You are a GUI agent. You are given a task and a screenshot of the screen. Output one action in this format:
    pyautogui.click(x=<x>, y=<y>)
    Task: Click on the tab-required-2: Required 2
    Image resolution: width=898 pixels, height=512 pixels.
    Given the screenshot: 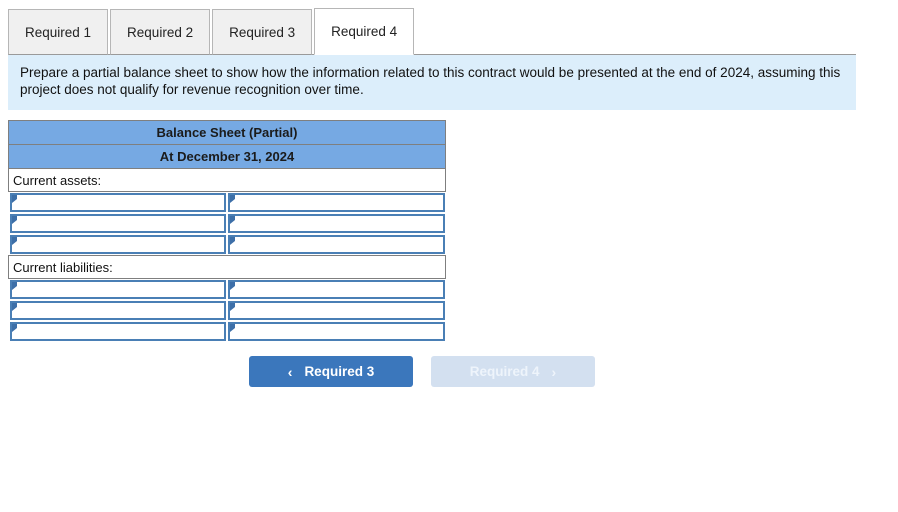 What is the action you would take?
    pyautogui.click(x=160, y=32)
    